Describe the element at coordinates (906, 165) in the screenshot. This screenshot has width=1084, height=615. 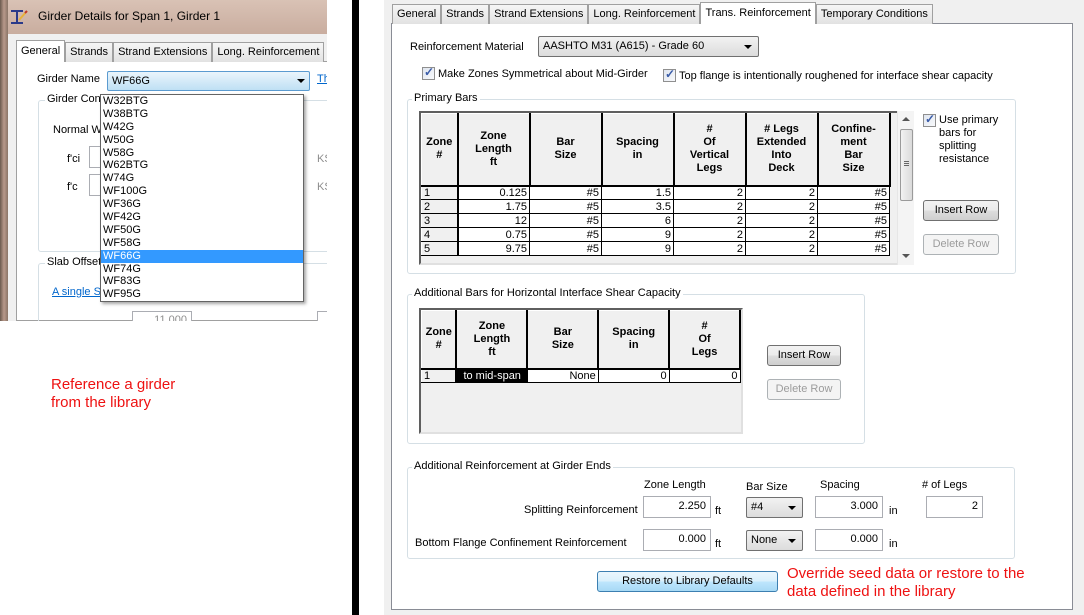
I see `scroll-thumb` at that location.